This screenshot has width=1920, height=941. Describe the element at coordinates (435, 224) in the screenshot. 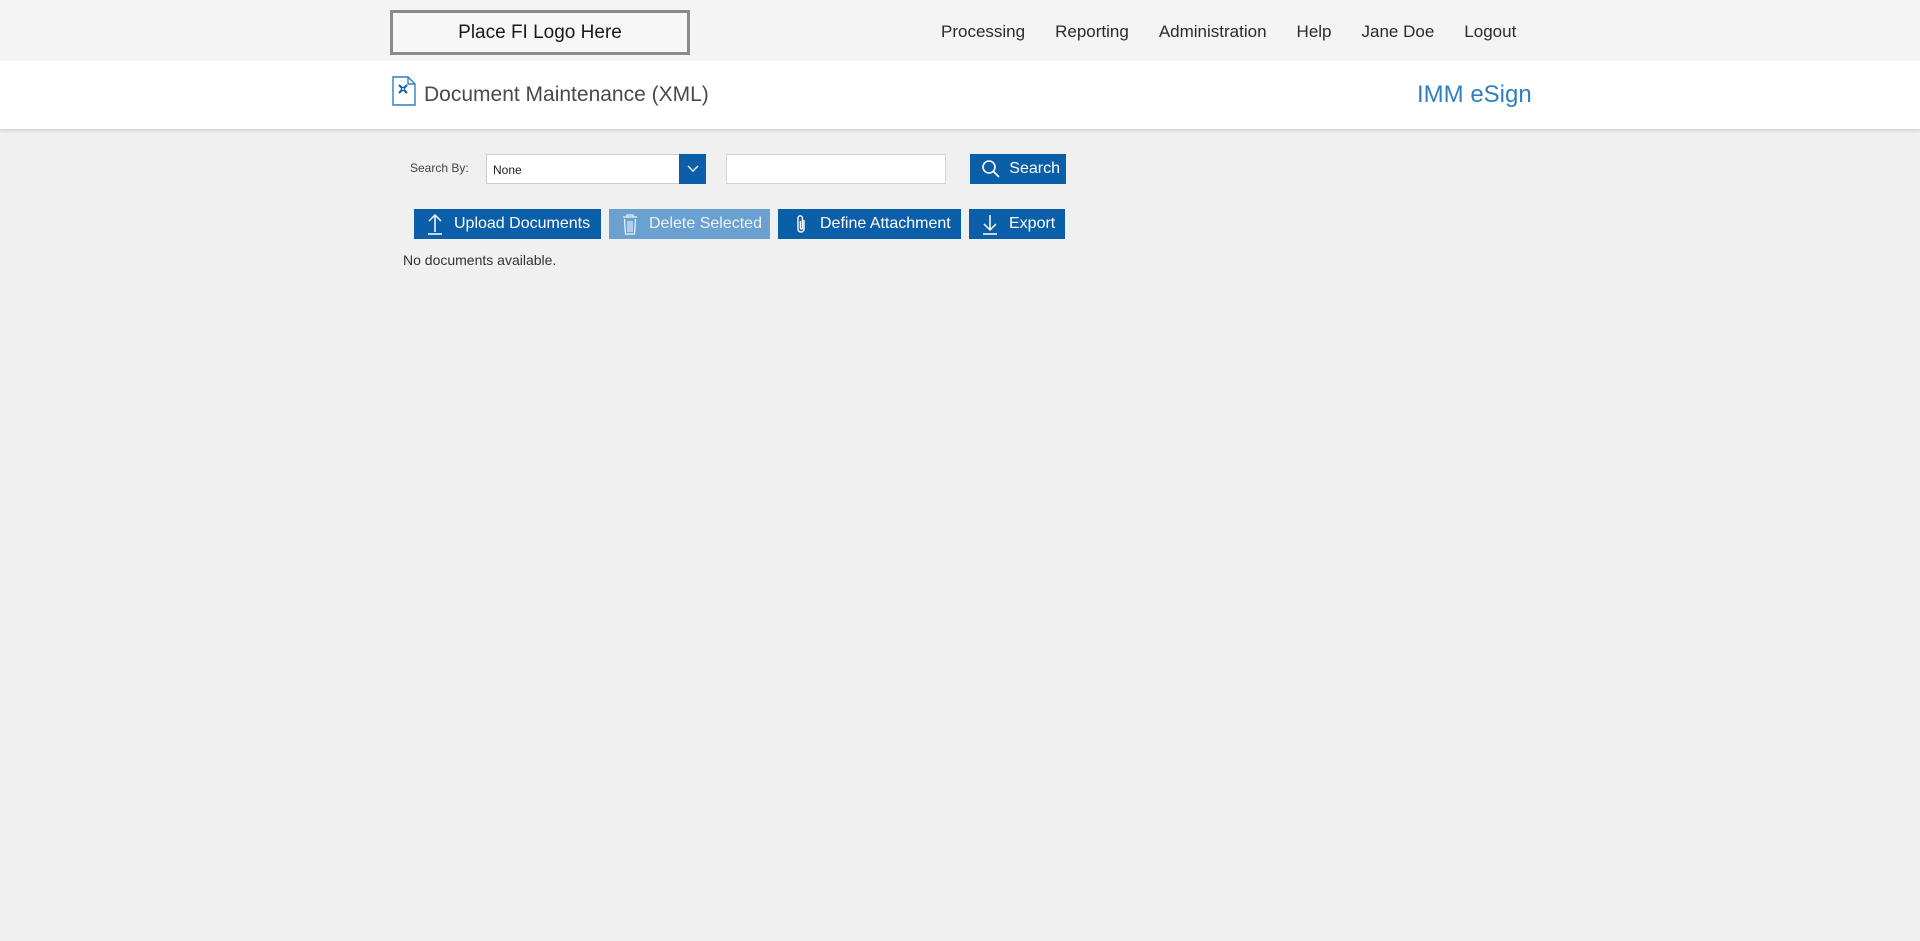

I see `upload-icon` at that location.